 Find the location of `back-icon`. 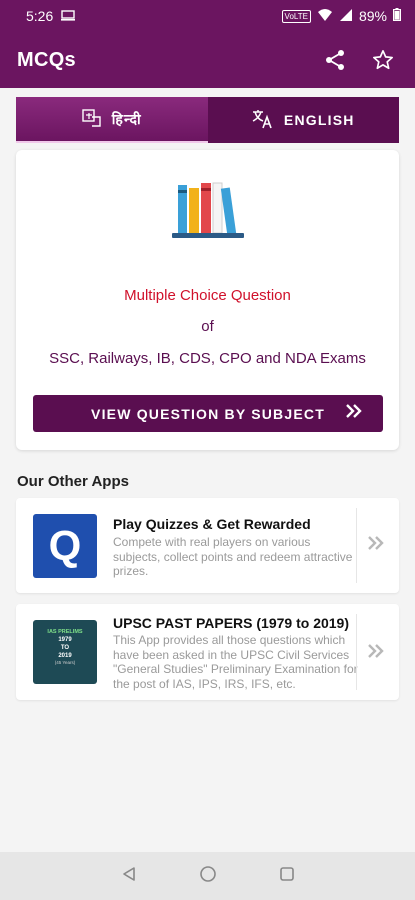

back-icon is located at coordinates (129, 876).